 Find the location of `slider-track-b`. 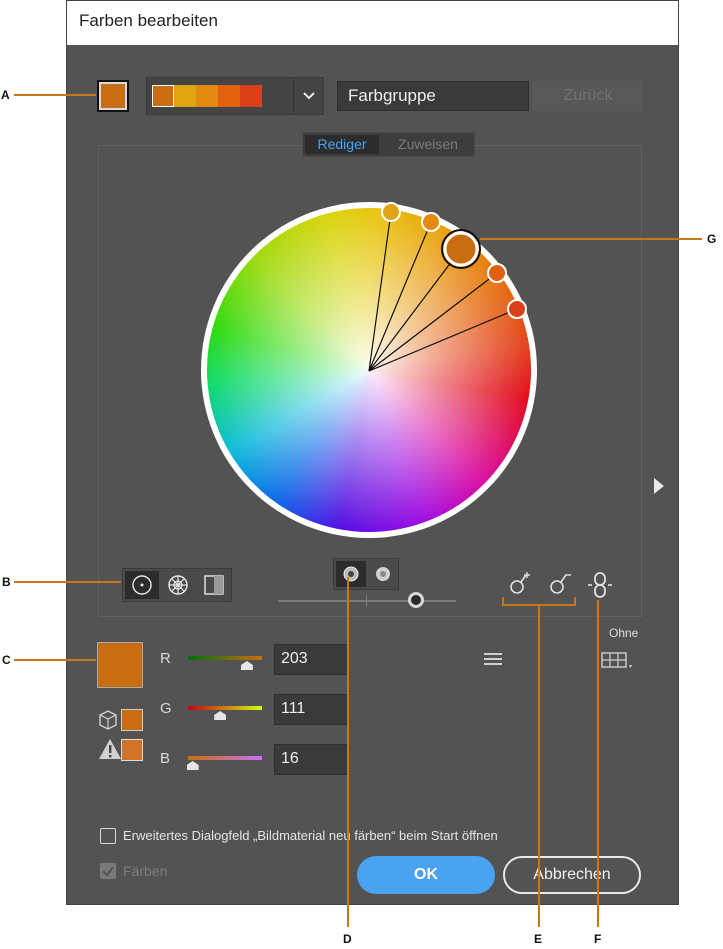

slider-track-b is located at coordinates (225, 758).